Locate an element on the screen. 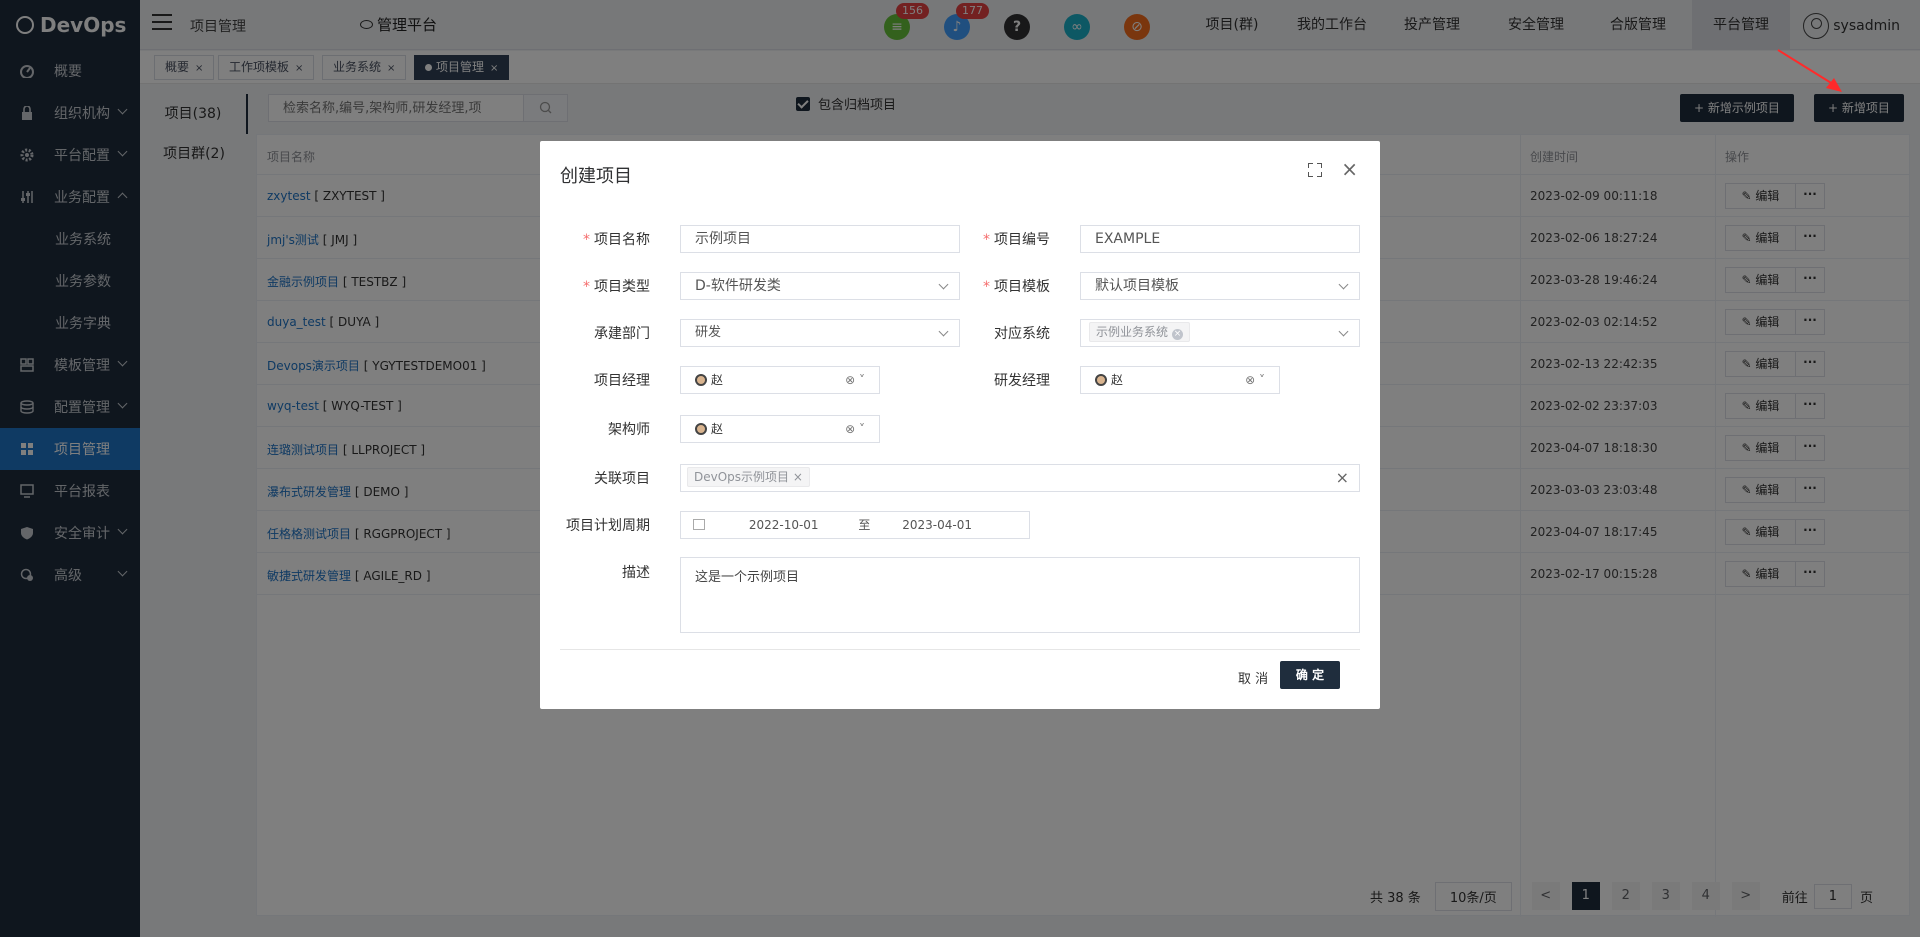  select-value: 研发 is located at coordinates (708, 332).